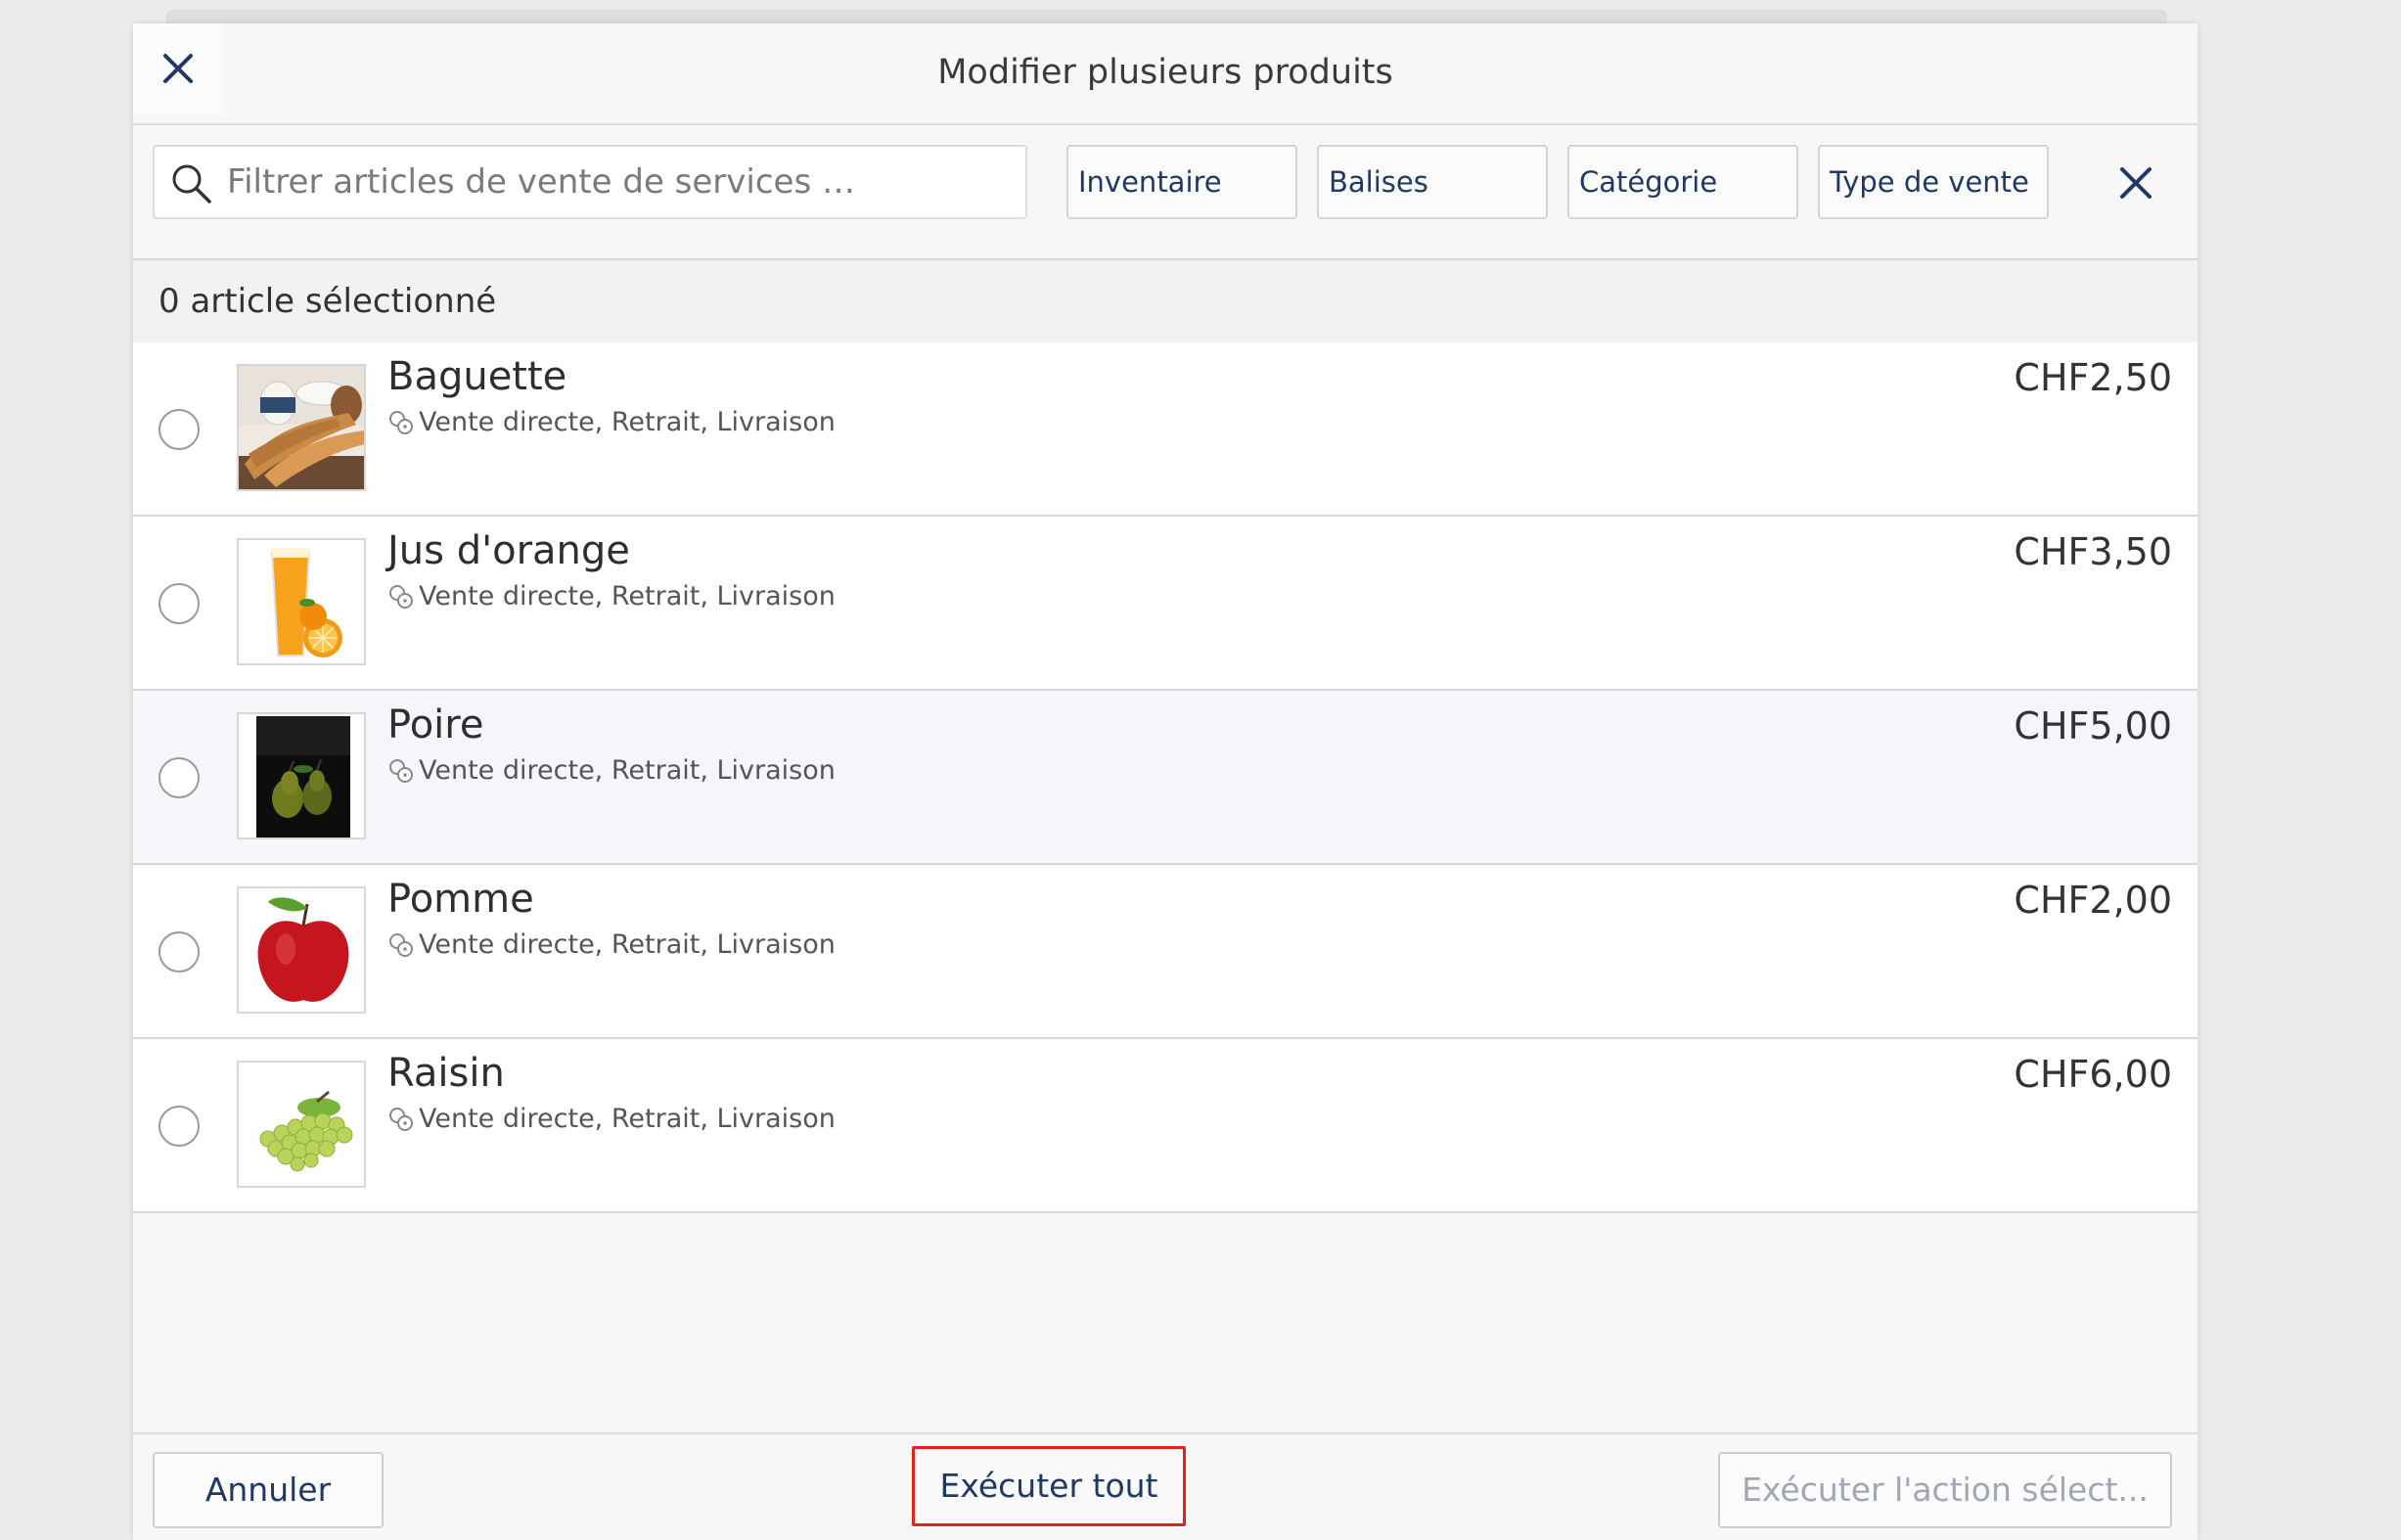  I want to click on product-price: CHF3,50, so click(2093, 551).